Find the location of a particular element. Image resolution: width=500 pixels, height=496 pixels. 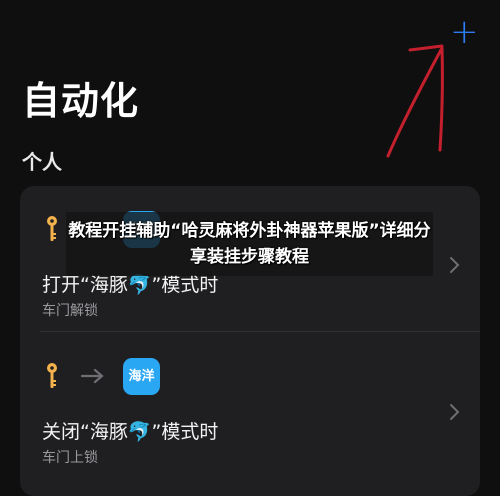

section-title: 个人 is located at coordinates (42, 162).